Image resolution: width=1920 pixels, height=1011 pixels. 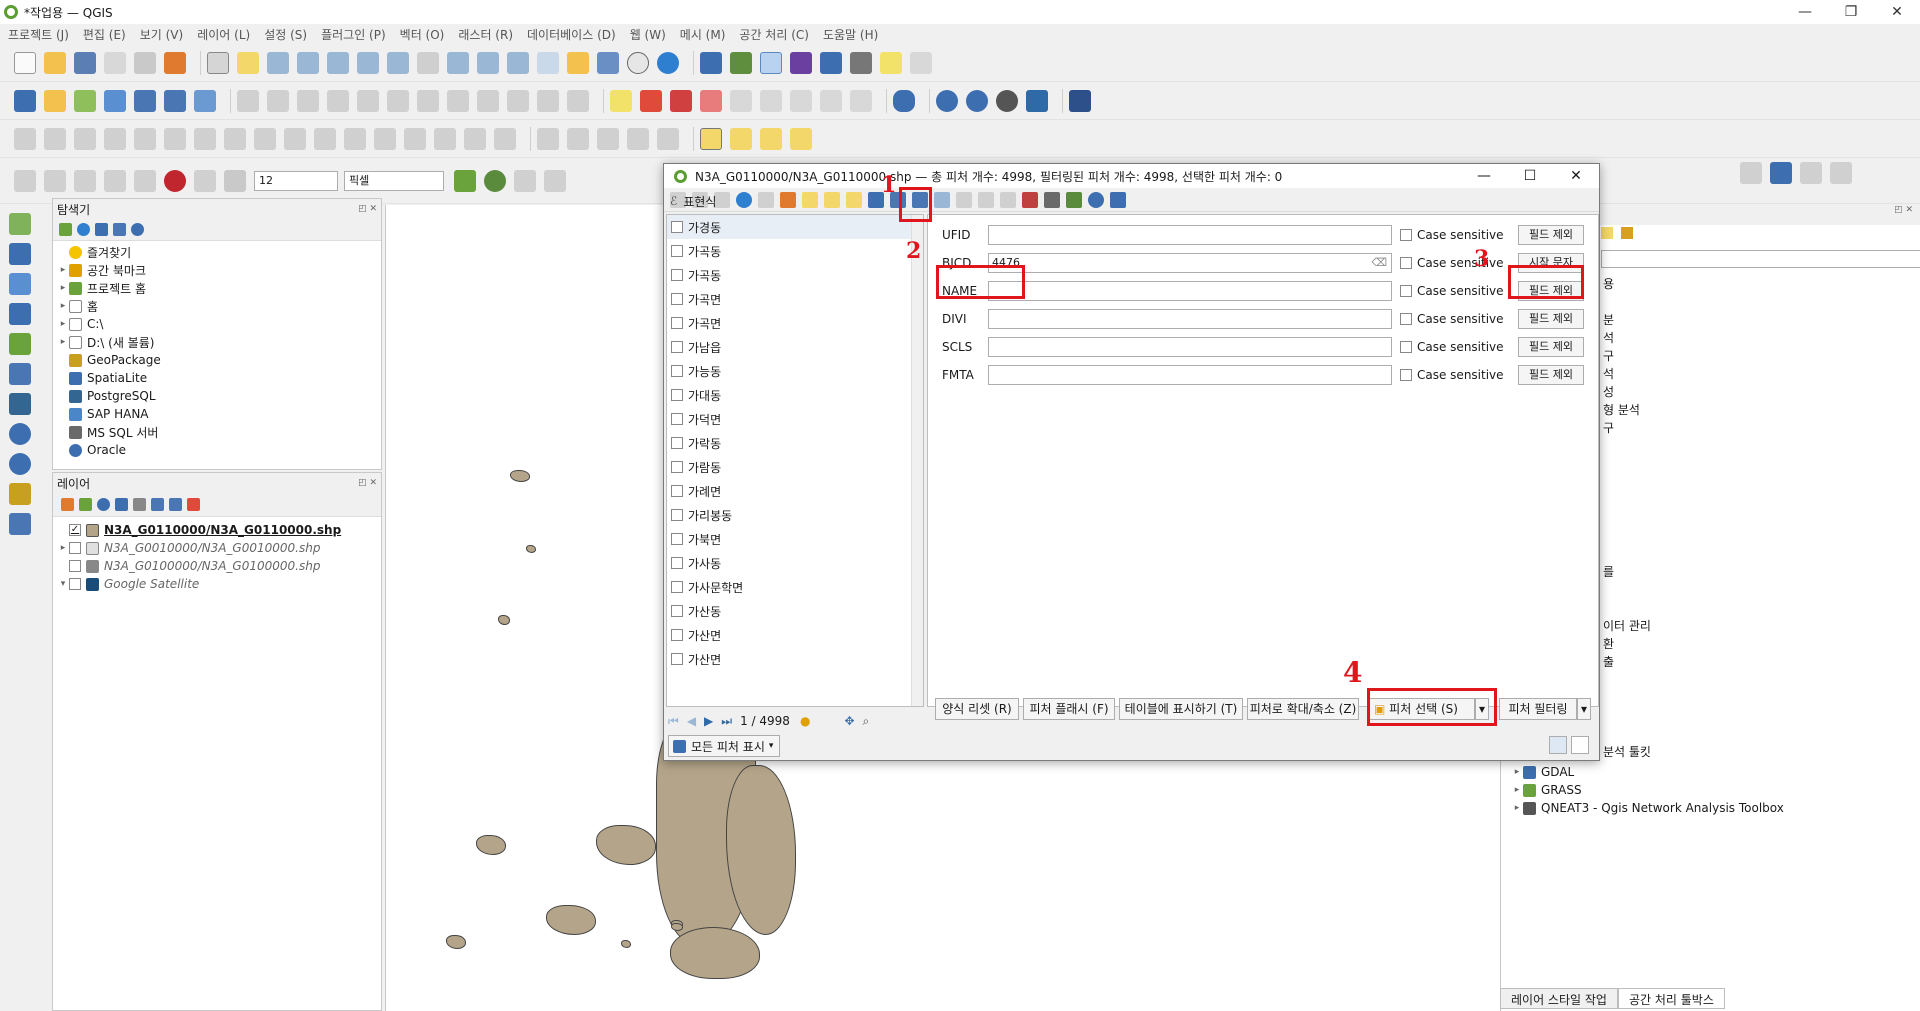 What do you see at coordinates (205, 138) in the screenshot?
I see `delete-ring-icon` at bounding box center [205, 138].